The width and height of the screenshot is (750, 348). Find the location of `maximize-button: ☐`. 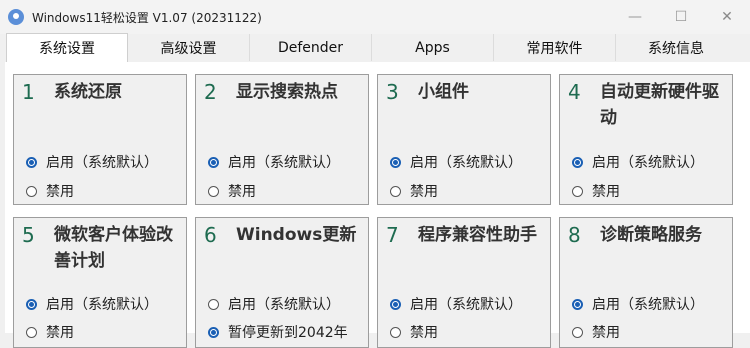

maximize-button: ☐ is located at coordinates (681, 17).